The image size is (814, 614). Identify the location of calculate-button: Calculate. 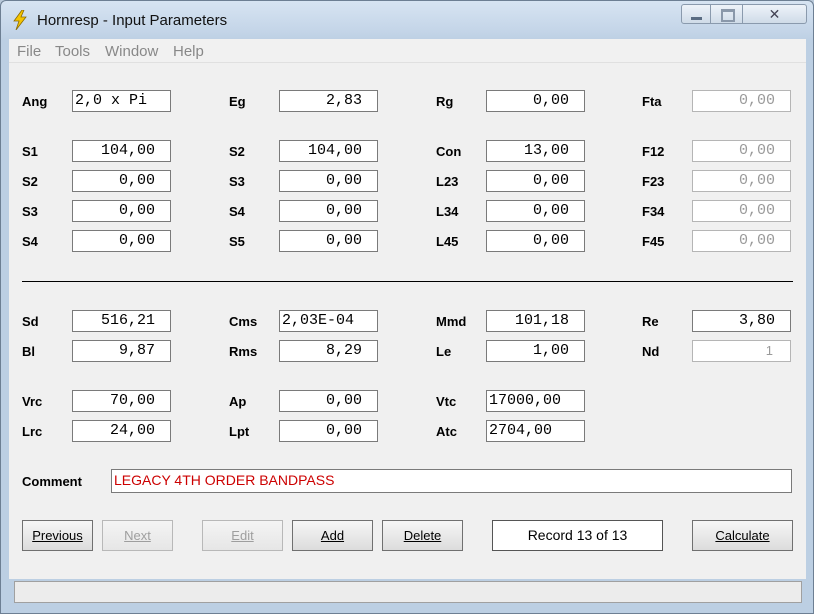
(742, 535).